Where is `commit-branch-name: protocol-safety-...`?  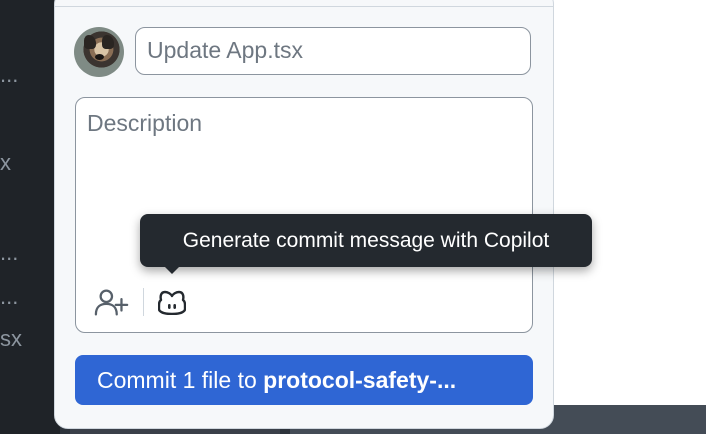 commit-branch-name: protocol-safety-... is located at coordinates (360, 380).